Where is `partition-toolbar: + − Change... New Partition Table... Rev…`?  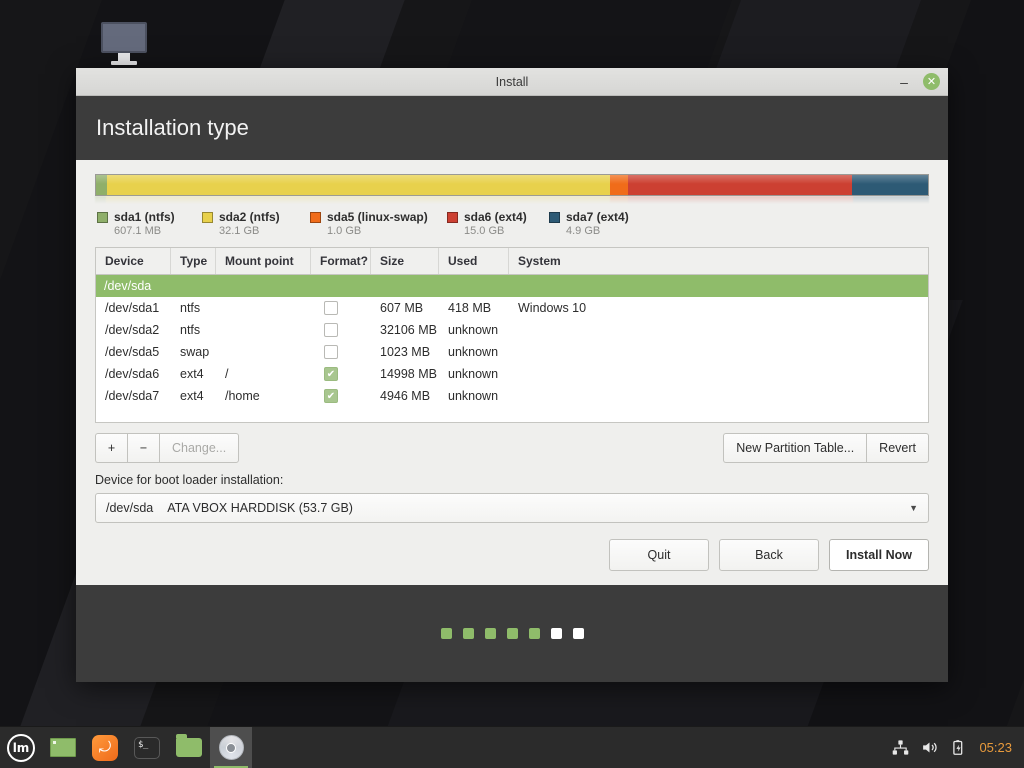 partition-toolbar: + − Change... New Partition Table... Rev… is located at coordinates (512, 448).